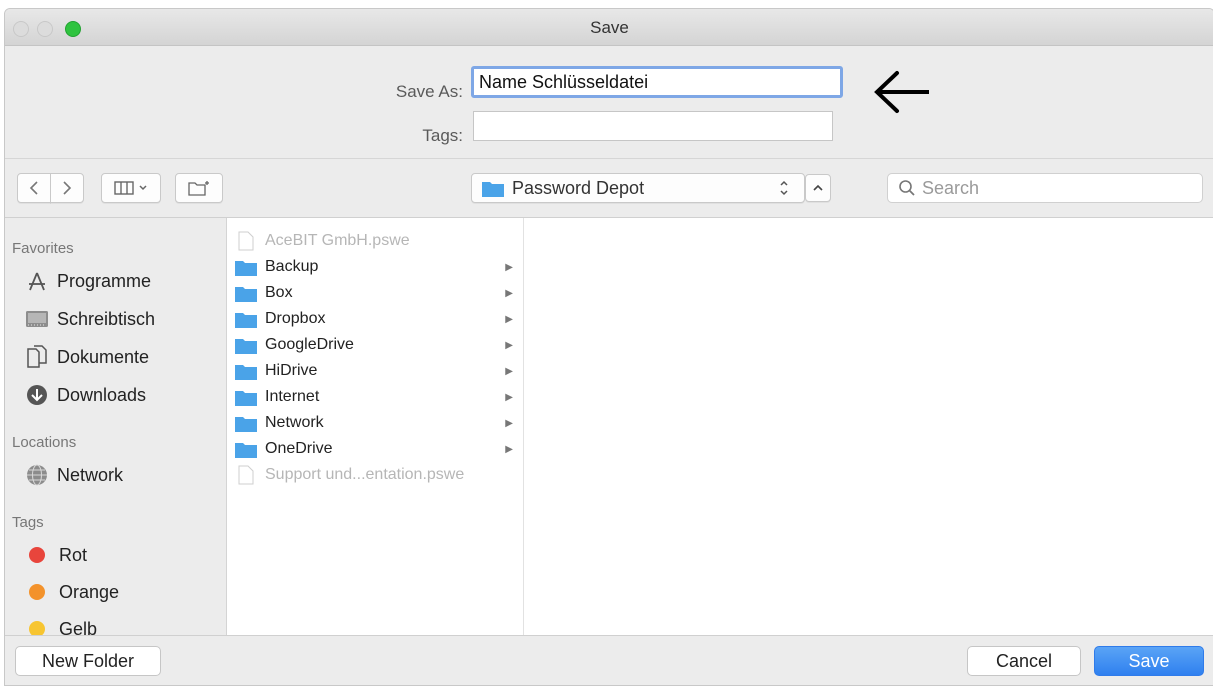  What do you see at coordinates (377, 319) in the screenshot?
I see `list-item: Dropbox ▶` at bounding box center [377, 319].